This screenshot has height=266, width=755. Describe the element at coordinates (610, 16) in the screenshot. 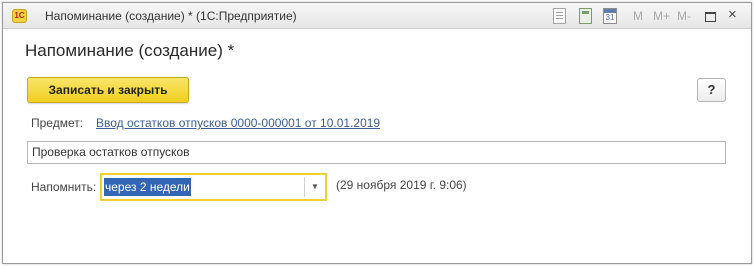

I see `calendar-icon: 31` at that location.